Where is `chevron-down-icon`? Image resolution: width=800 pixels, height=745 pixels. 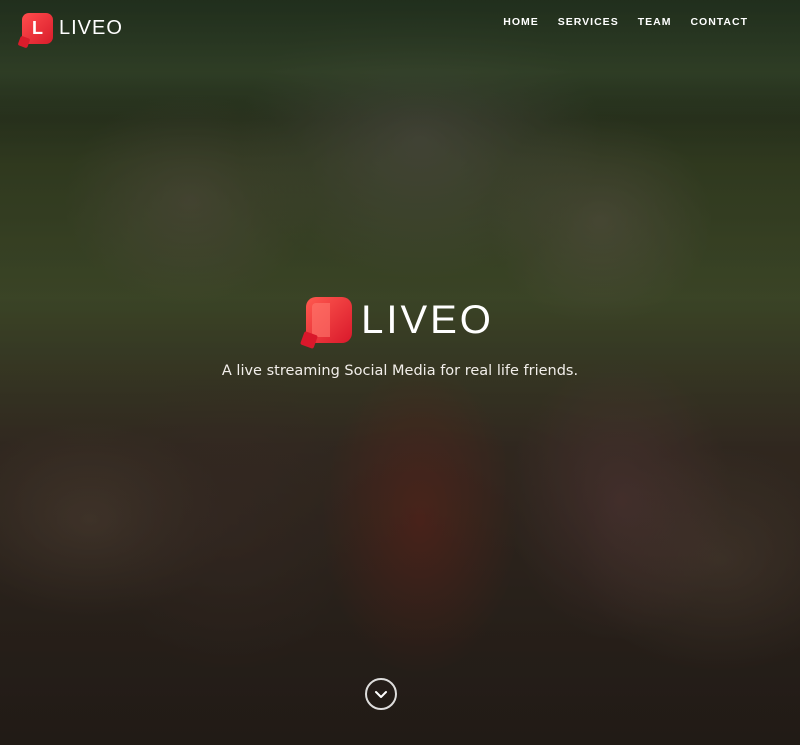
chevron-down-icon is located at coordinates (381, 694).